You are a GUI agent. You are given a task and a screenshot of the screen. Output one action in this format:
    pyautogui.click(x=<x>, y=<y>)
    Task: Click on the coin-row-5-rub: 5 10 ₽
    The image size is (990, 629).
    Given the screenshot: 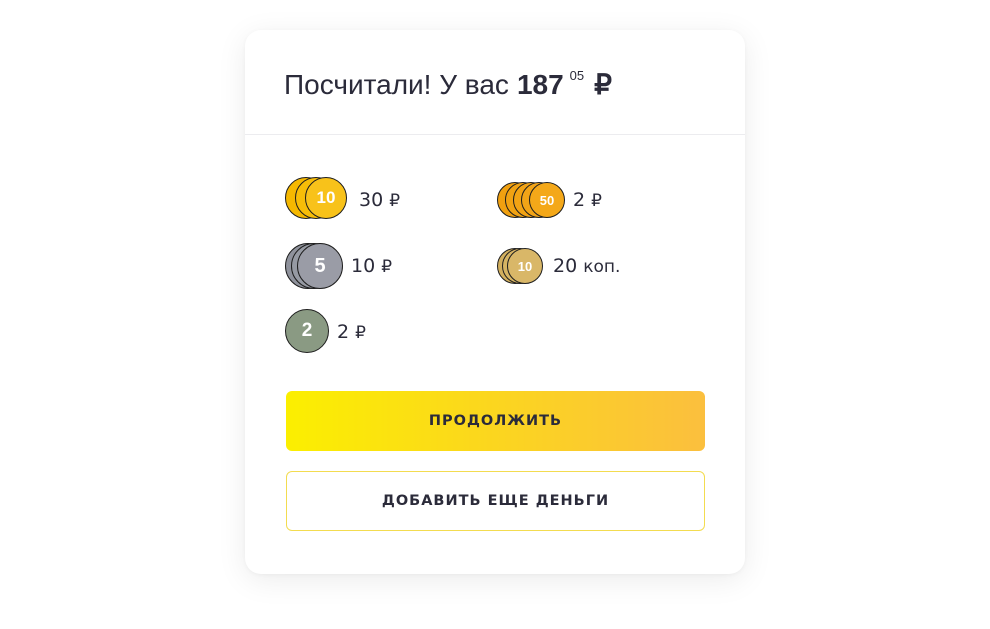 What is the action you would take?
    pyautogui.click(x=338, y=266)
    